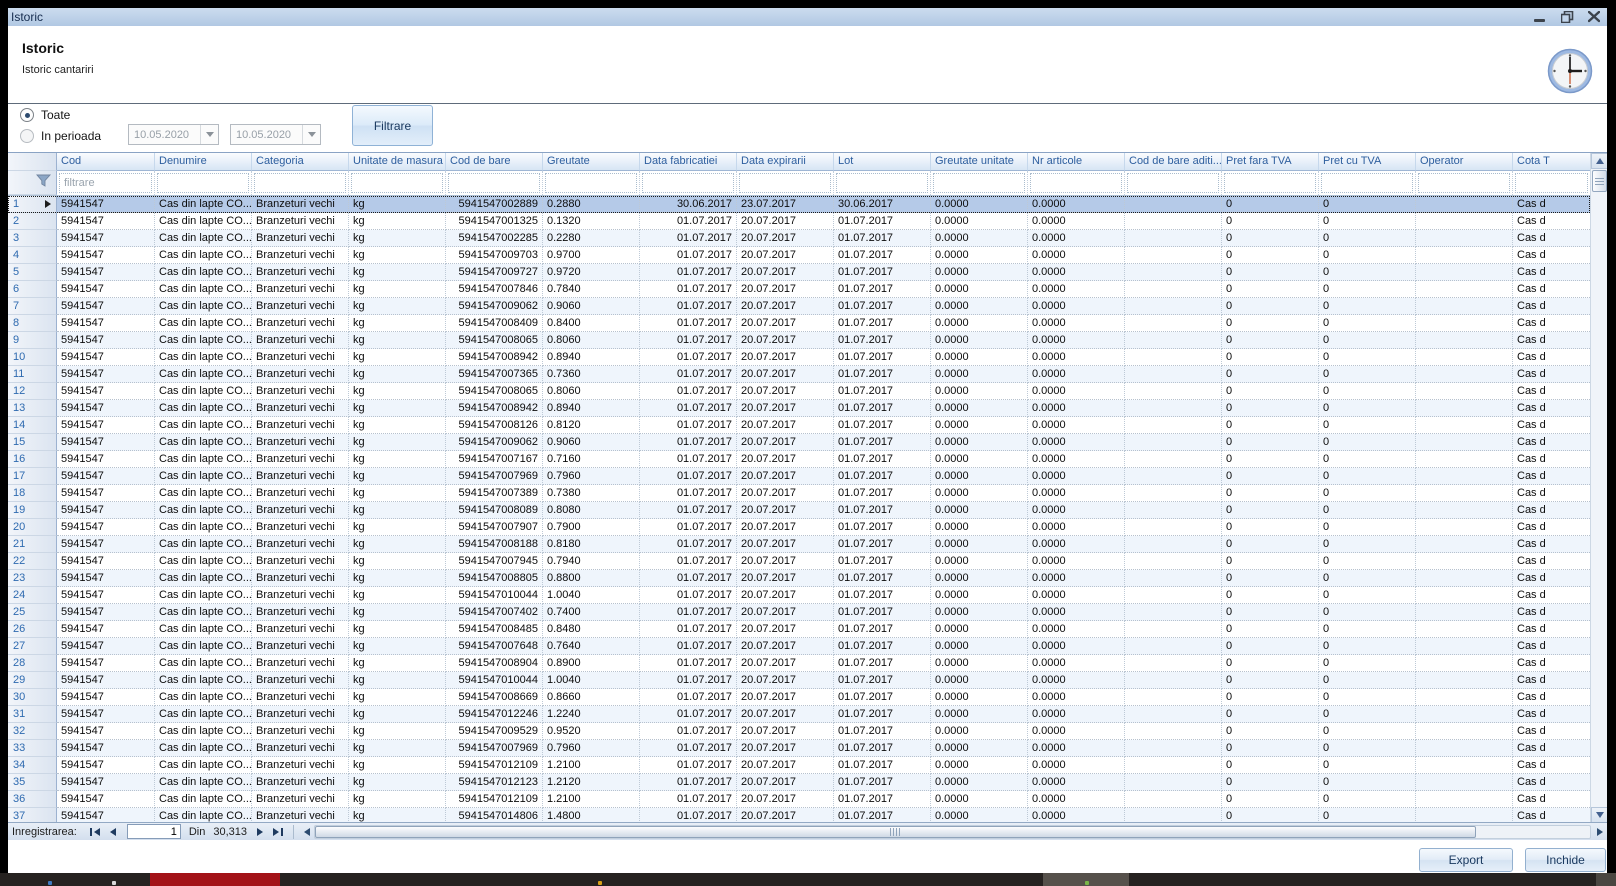 This screenshot has width=1616, height=886. What do you see at coordinates (32, 476) in the screenshot?
I see `row-header: 17` at bounding box center [32, 476].